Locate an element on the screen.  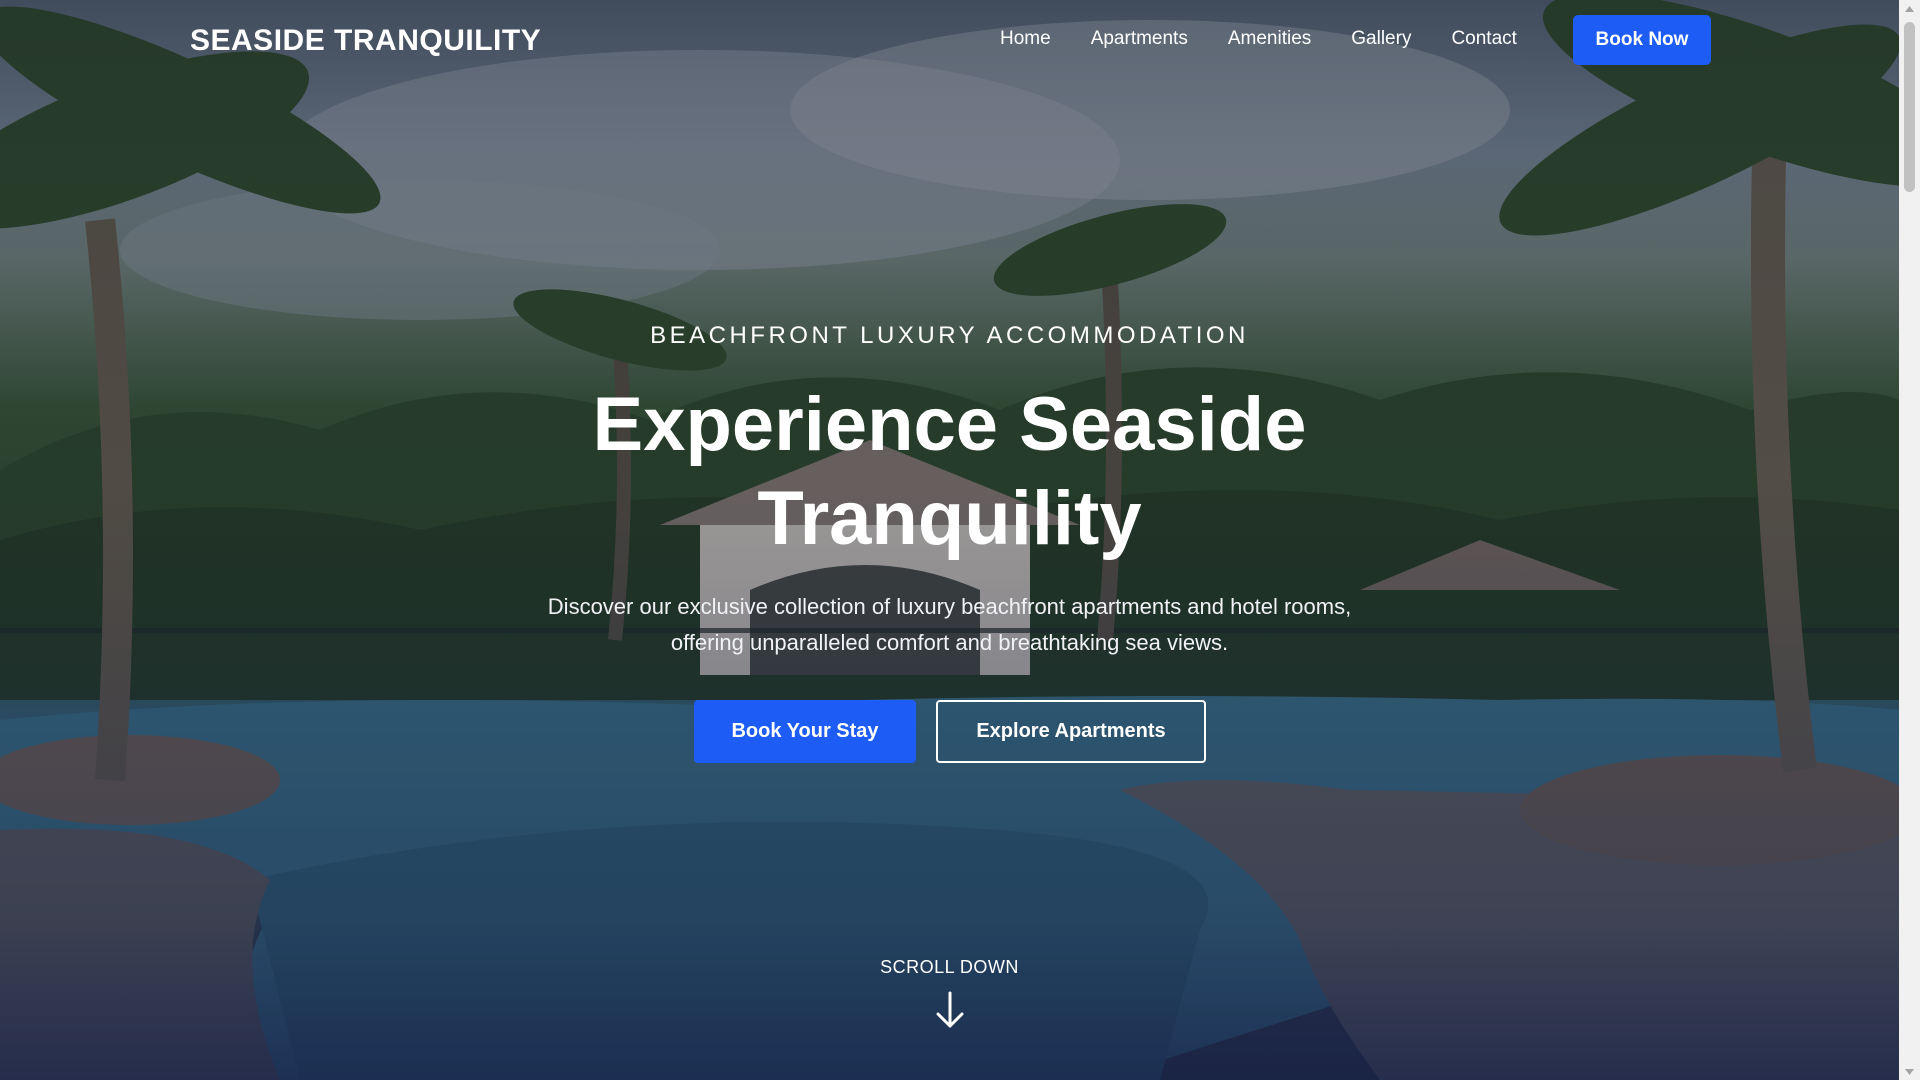
nav-link-amenities: Amenities is located at coordinates (1269, 39).